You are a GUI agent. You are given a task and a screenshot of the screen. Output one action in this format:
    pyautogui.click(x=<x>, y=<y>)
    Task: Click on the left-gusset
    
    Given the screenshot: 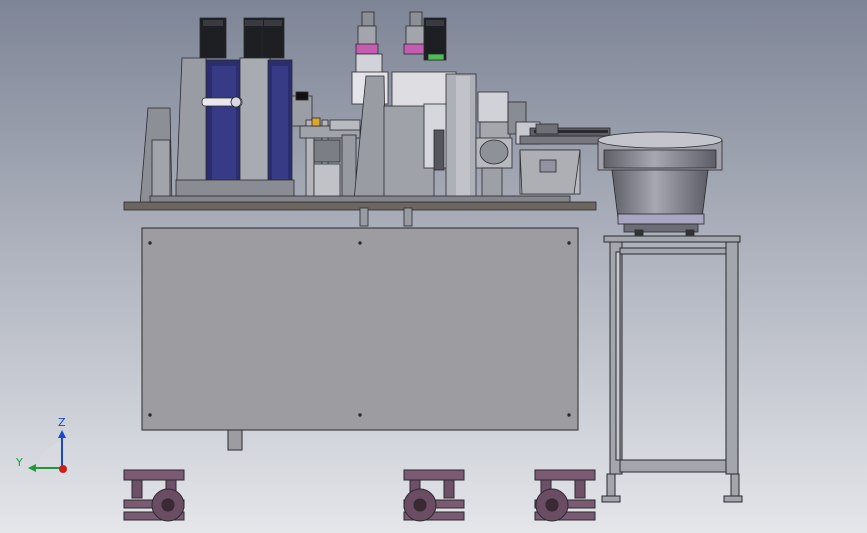 What is the action you would take?
    pyautogui.click(x=161, y=170)
    